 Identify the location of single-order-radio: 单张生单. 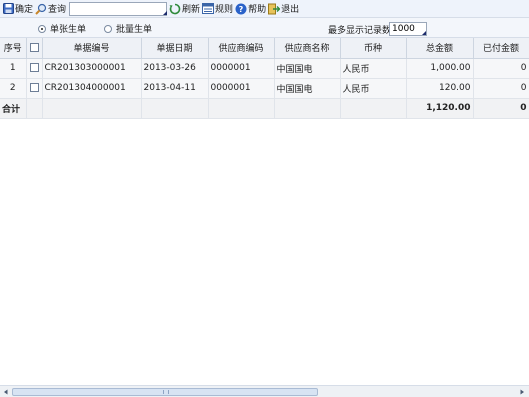
(62, 28).